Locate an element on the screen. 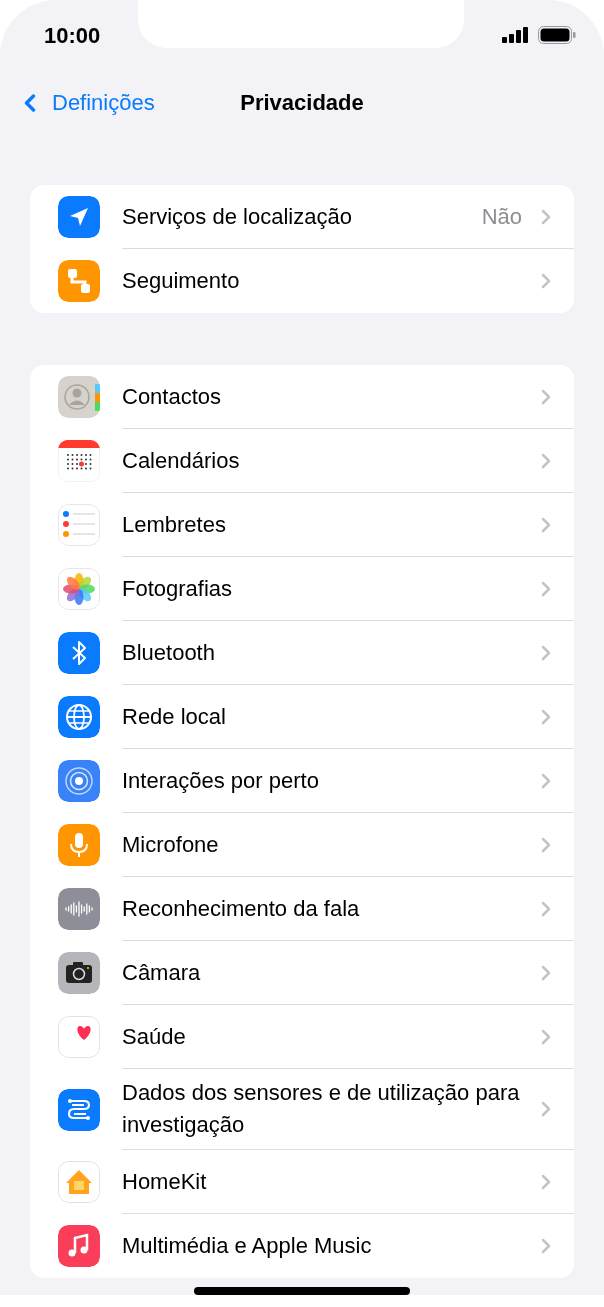 The height and width of the screenshot is (1307, 604). microphone-icon is located at coordinates (79, 845).